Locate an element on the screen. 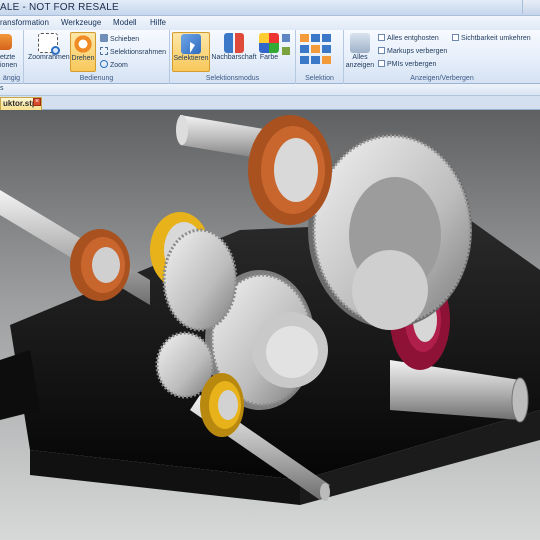 Image resolution: width=540 pixels, height=540 pixels. title-bar: ALE - NOT FOR RESALE is located at coordinates (270, 8).